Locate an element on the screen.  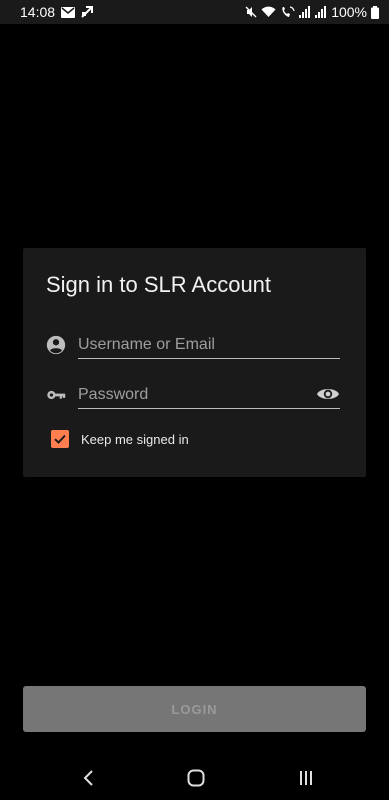
navigation-bar is located at coordinates (194, 778).